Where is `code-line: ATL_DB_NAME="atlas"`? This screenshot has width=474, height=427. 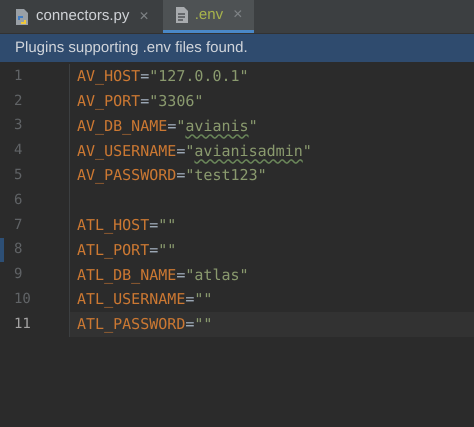 code-line: ATL_DB_NAME="atlas" is located at coordinates (162, 275).